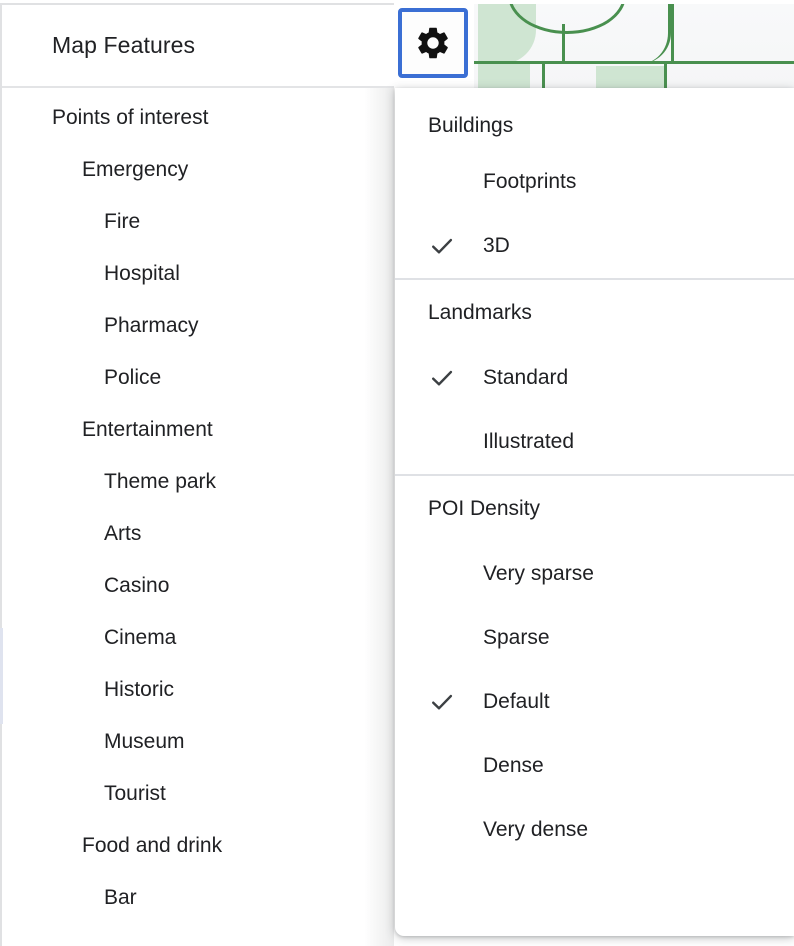 The height and width of the screenshot is (946, 794). I want to click on map-canvas, so click(634, 47).